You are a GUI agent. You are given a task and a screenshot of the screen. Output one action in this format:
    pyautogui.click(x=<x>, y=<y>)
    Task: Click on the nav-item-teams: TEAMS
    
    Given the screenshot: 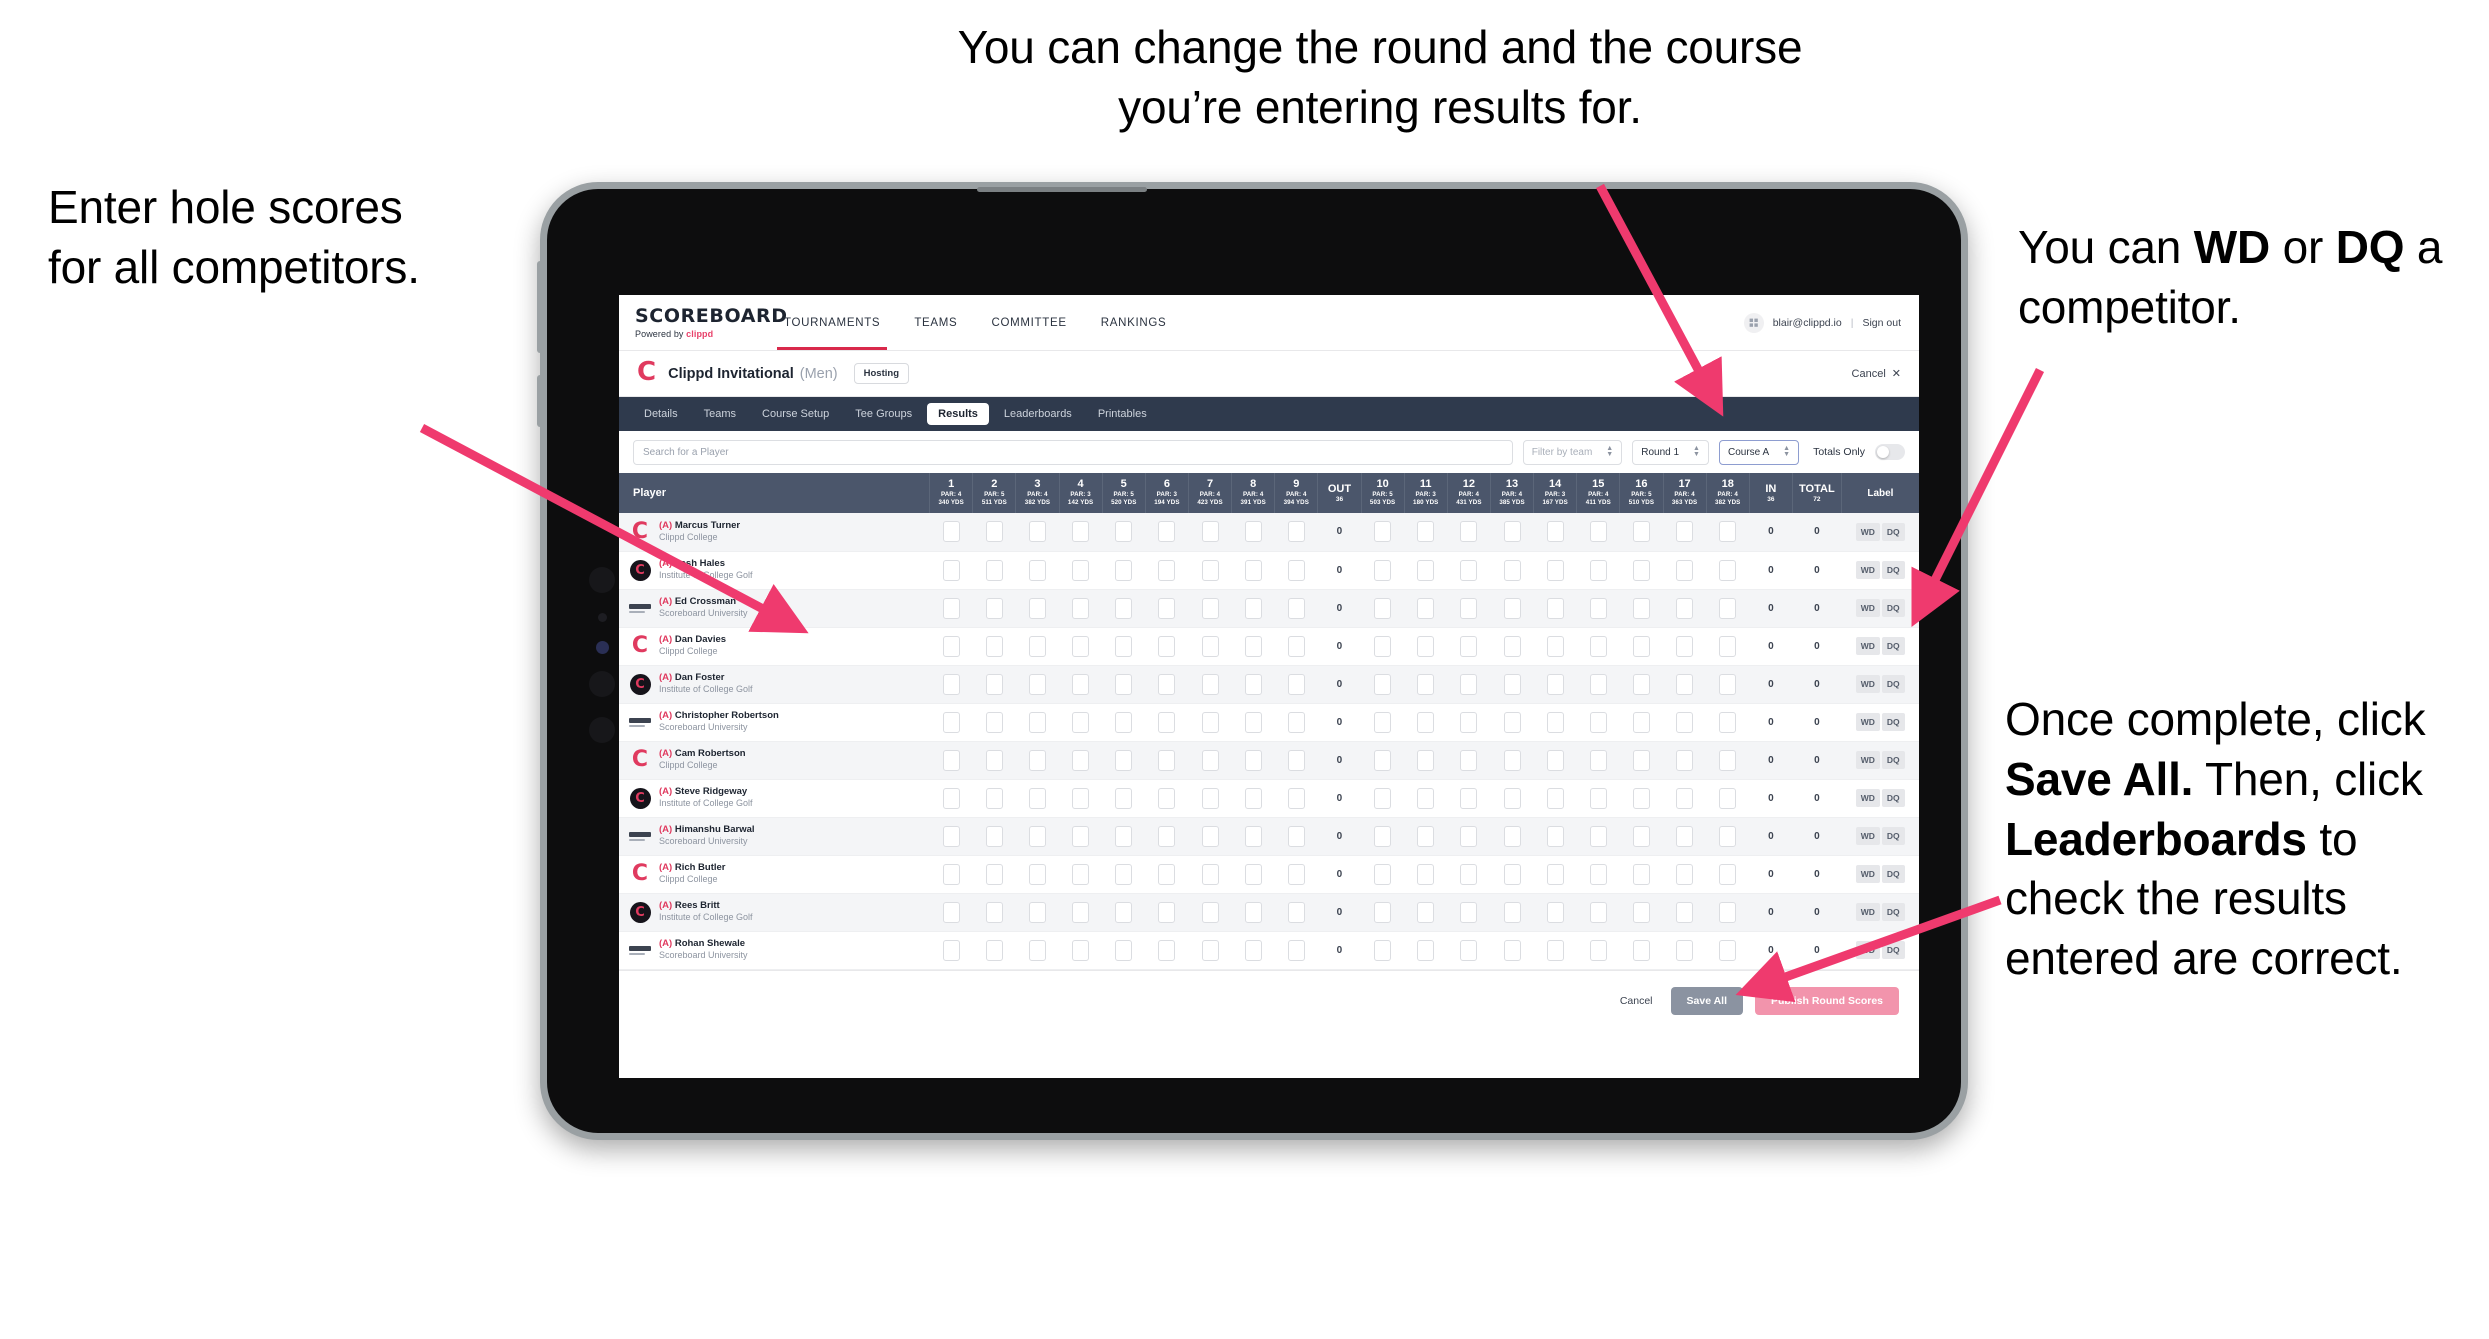 What is the action you would take?
    pyautogui.click(x=935, y=322)
    